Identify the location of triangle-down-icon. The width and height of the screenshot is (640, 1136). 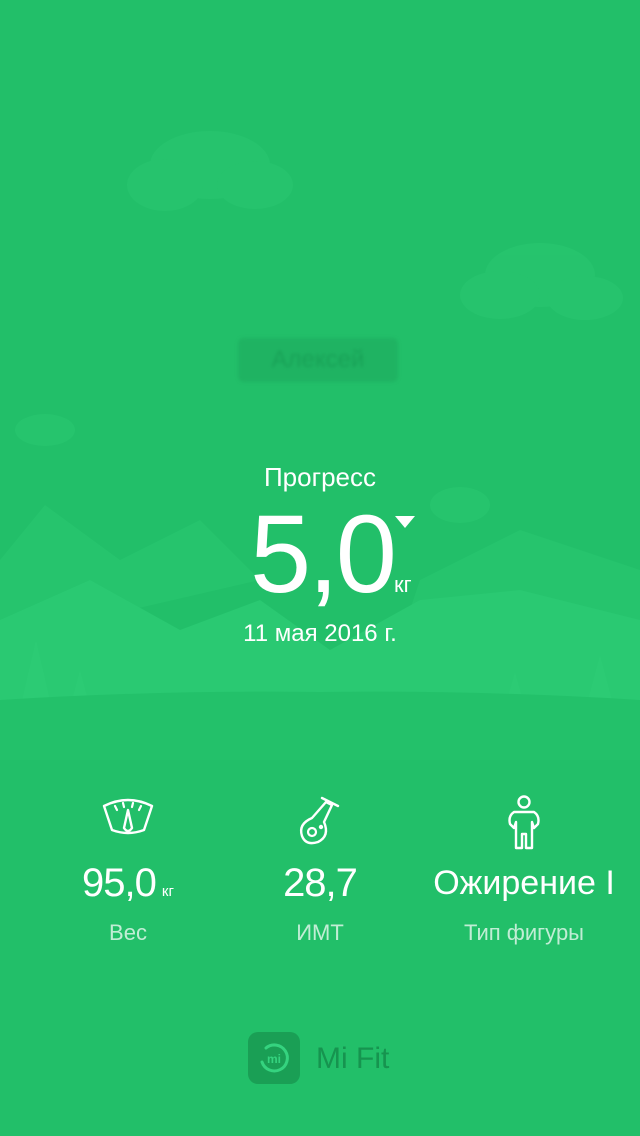
(405, 522).